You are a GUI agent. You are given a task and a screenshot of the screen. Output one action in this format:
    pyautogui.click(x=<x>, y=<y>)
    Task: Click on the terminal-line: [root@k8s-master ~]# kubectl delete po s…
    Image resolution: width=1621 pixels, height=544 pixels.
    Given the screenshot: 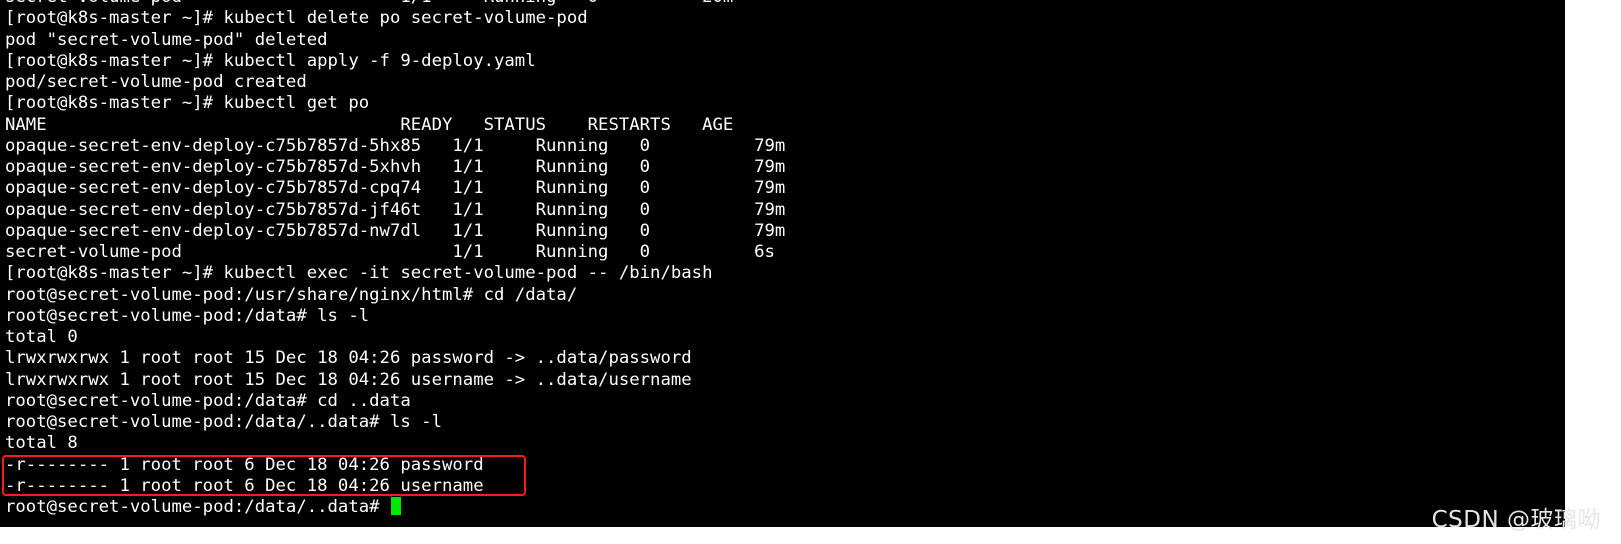 What is the action you would take?
    pyautogui.click(x=296, y=18)
    